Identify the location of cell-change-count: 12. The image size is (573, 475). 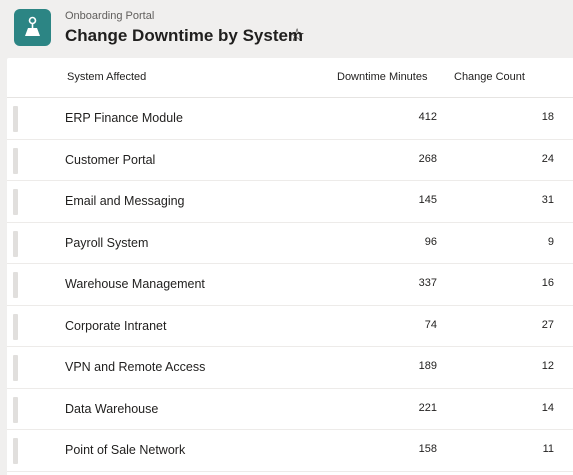
(547, 366).